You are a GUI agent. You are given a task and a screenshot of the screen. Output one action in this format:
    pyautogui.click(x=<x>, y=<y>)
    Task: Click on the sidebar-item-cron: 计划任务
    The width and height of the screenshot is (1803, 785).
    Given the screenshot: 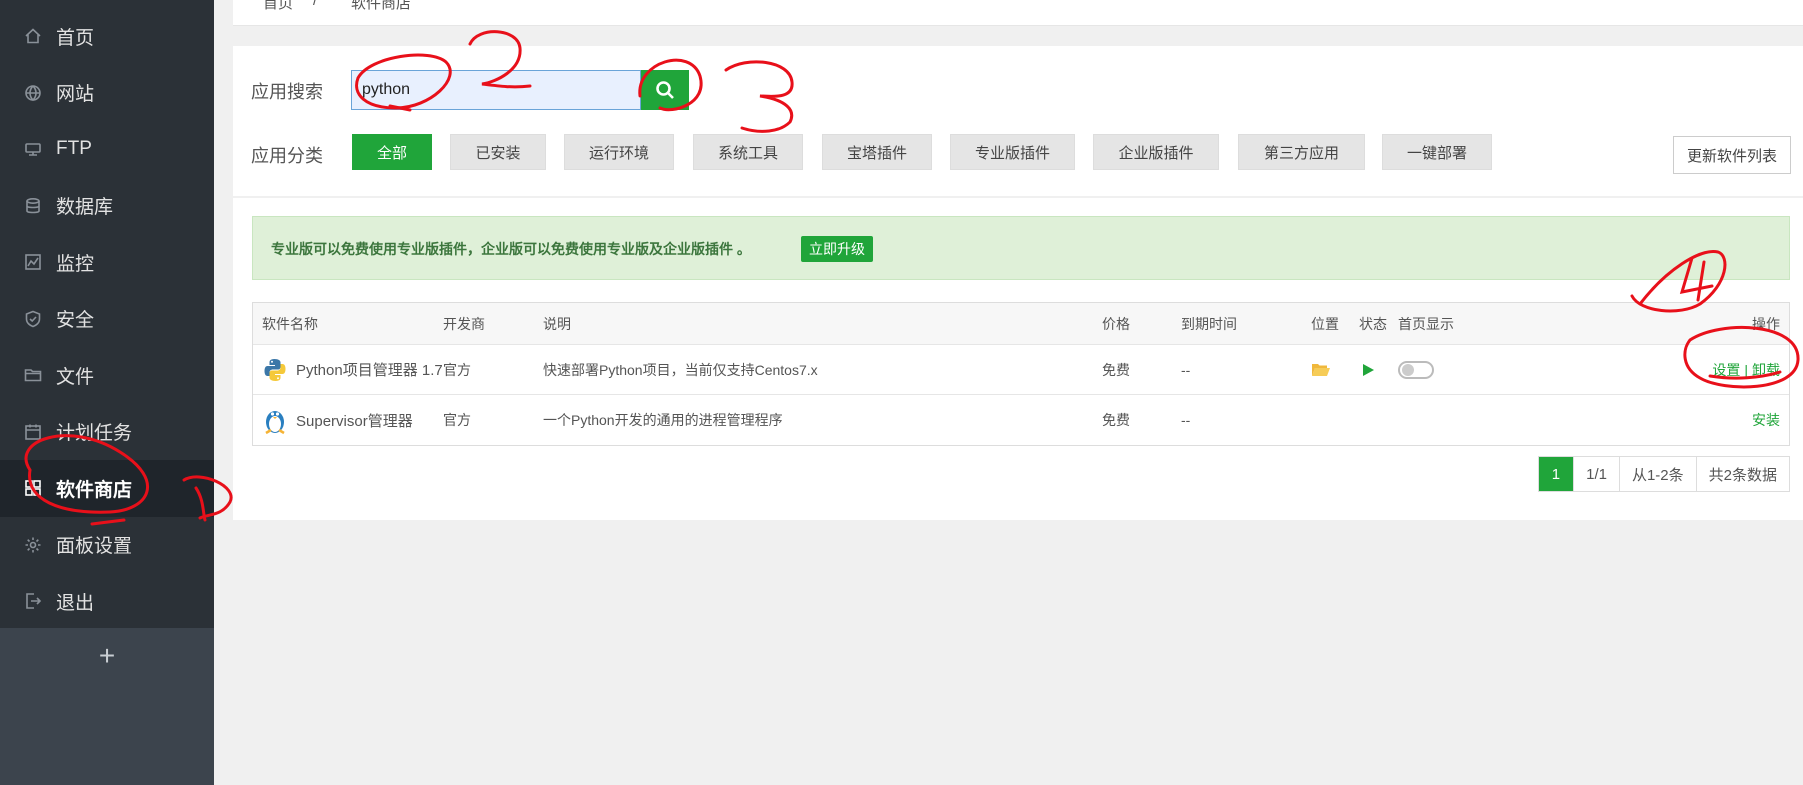 What is the action you would take?
    pyautogui.click(x=107, y=432)
    